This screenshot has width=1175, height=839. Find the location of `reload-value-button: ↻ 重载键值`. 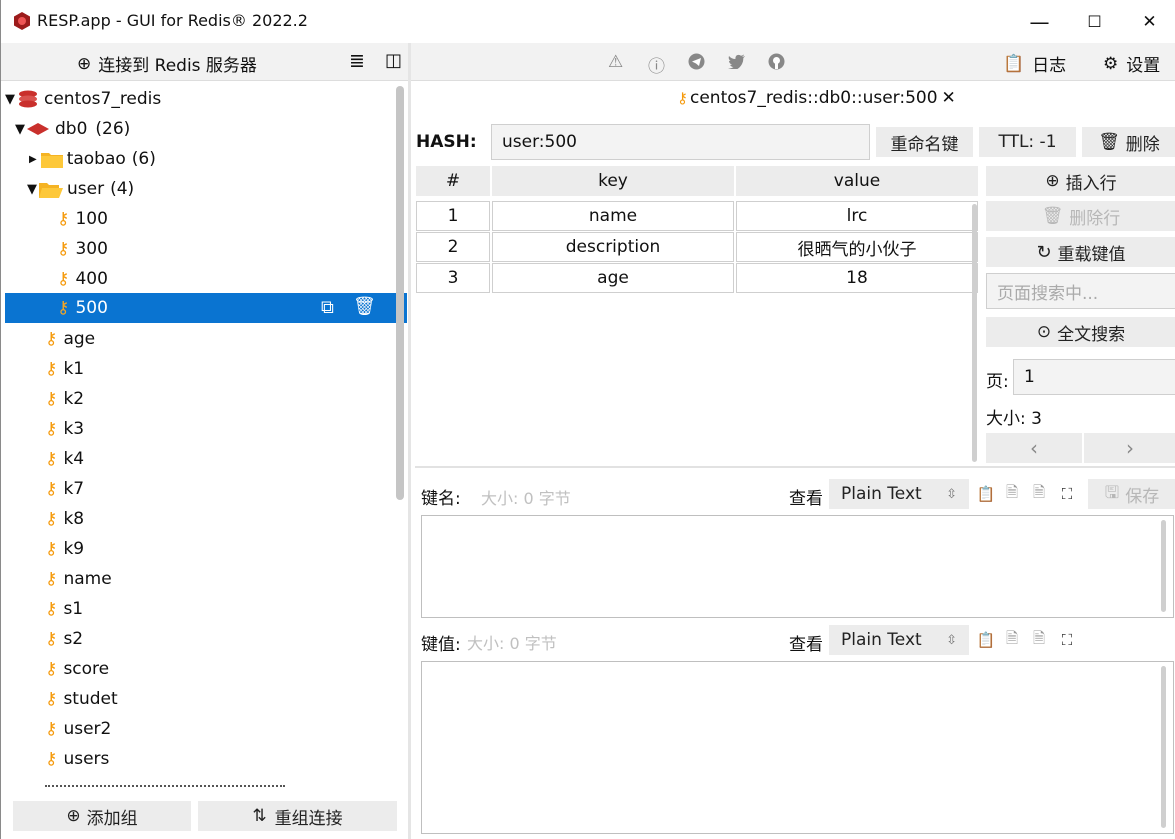

reload-value-button: ↻ 重载键值 is located at coordinates (1080, 252).